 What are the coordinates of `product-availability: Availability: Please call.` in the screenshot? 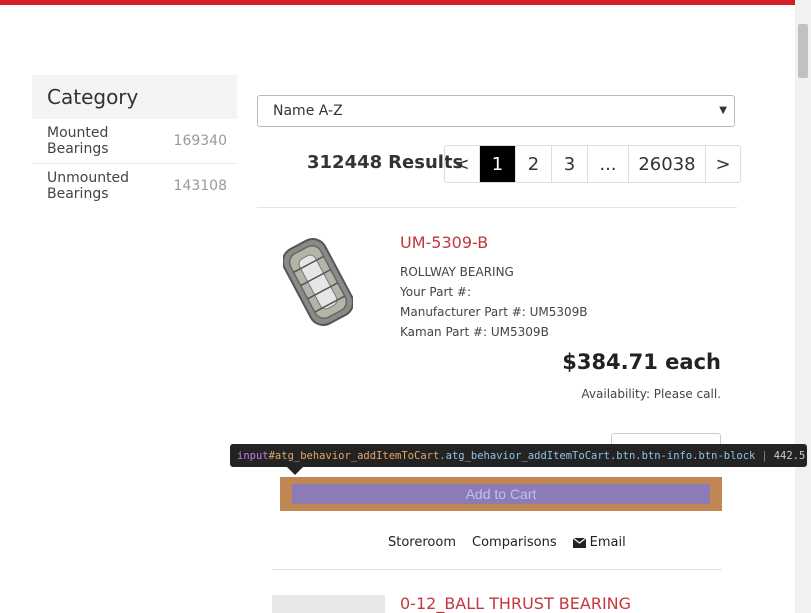 It's located at (651, 394).